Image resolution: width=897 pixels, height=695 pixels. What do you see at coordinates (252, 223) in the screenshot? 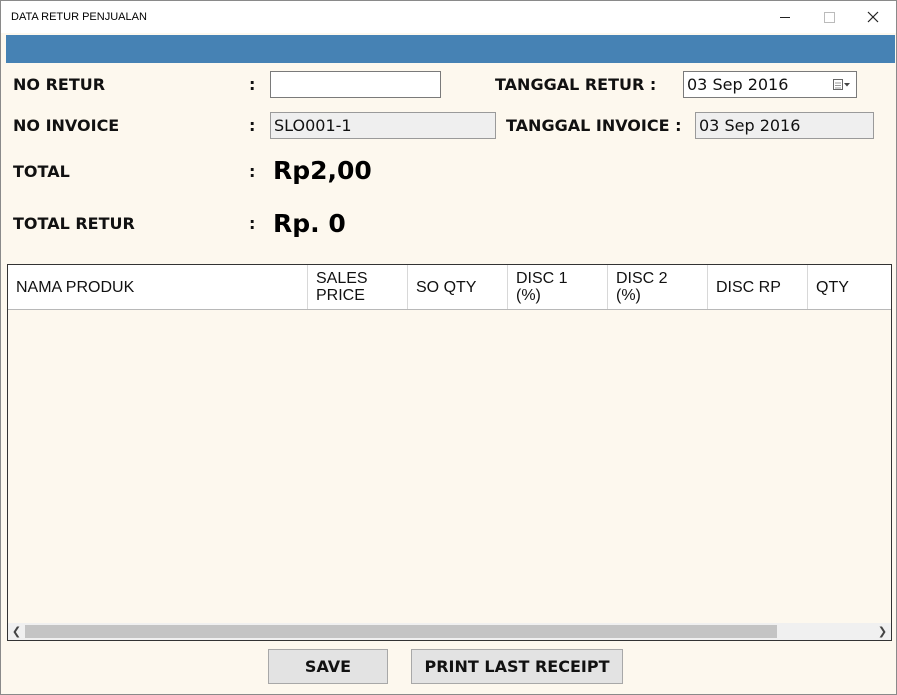
I see `total-retur-colon: :` at bounding box center [252, 223].